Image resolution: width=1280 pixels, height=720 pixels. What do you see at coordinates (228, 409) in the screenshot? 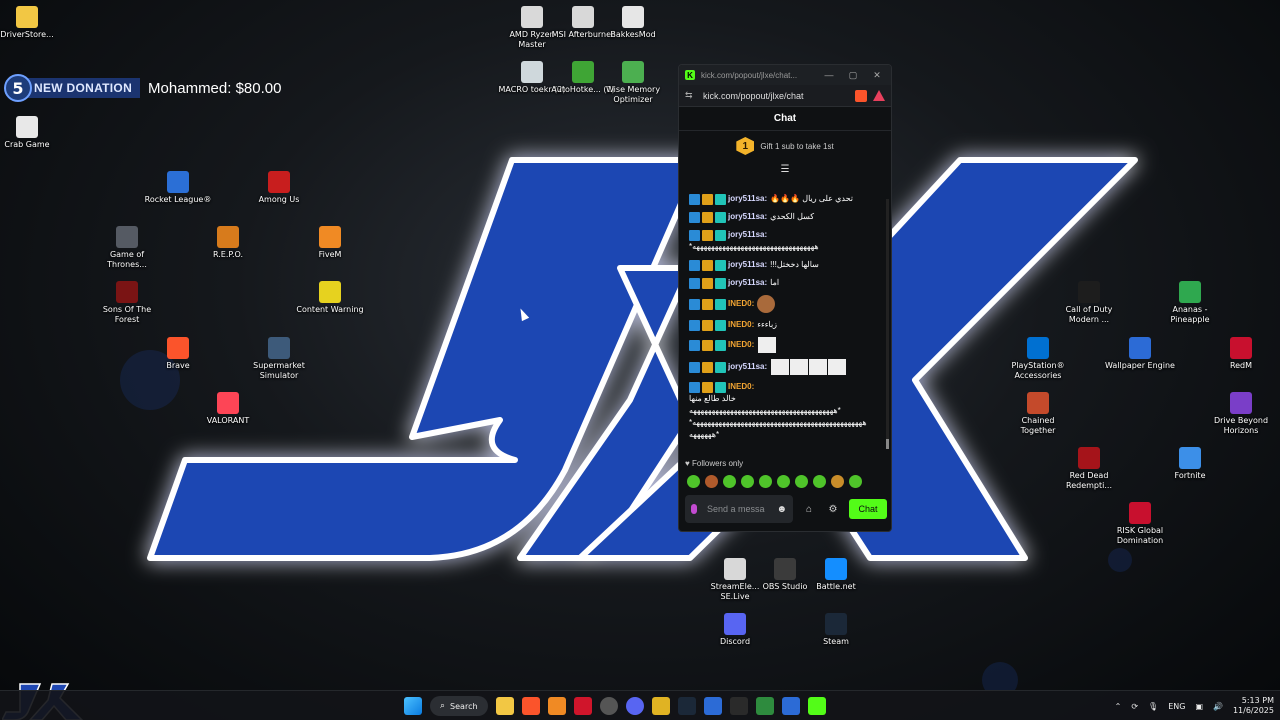
I see `desktop-icon: VALORANT` at bounding box center [228, 409].